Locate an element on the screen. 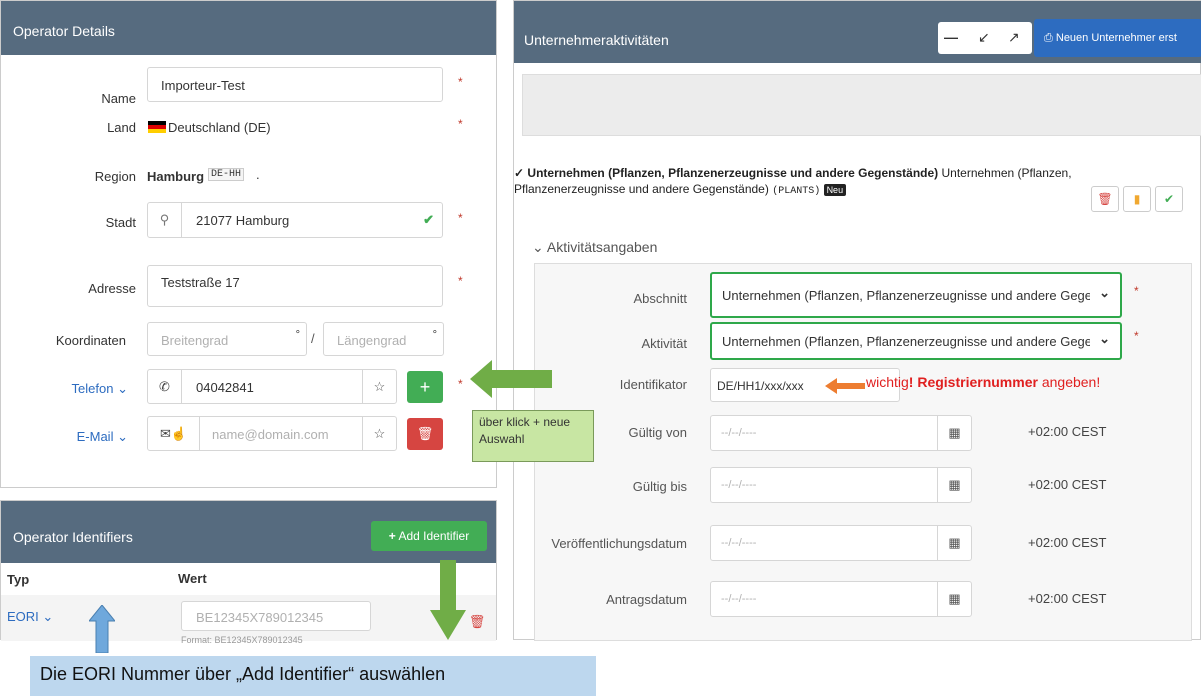 This screenshot has width=1201, height=696. telefon-dropdown: Telefon ⌄ is located at coordinates (100, 389).